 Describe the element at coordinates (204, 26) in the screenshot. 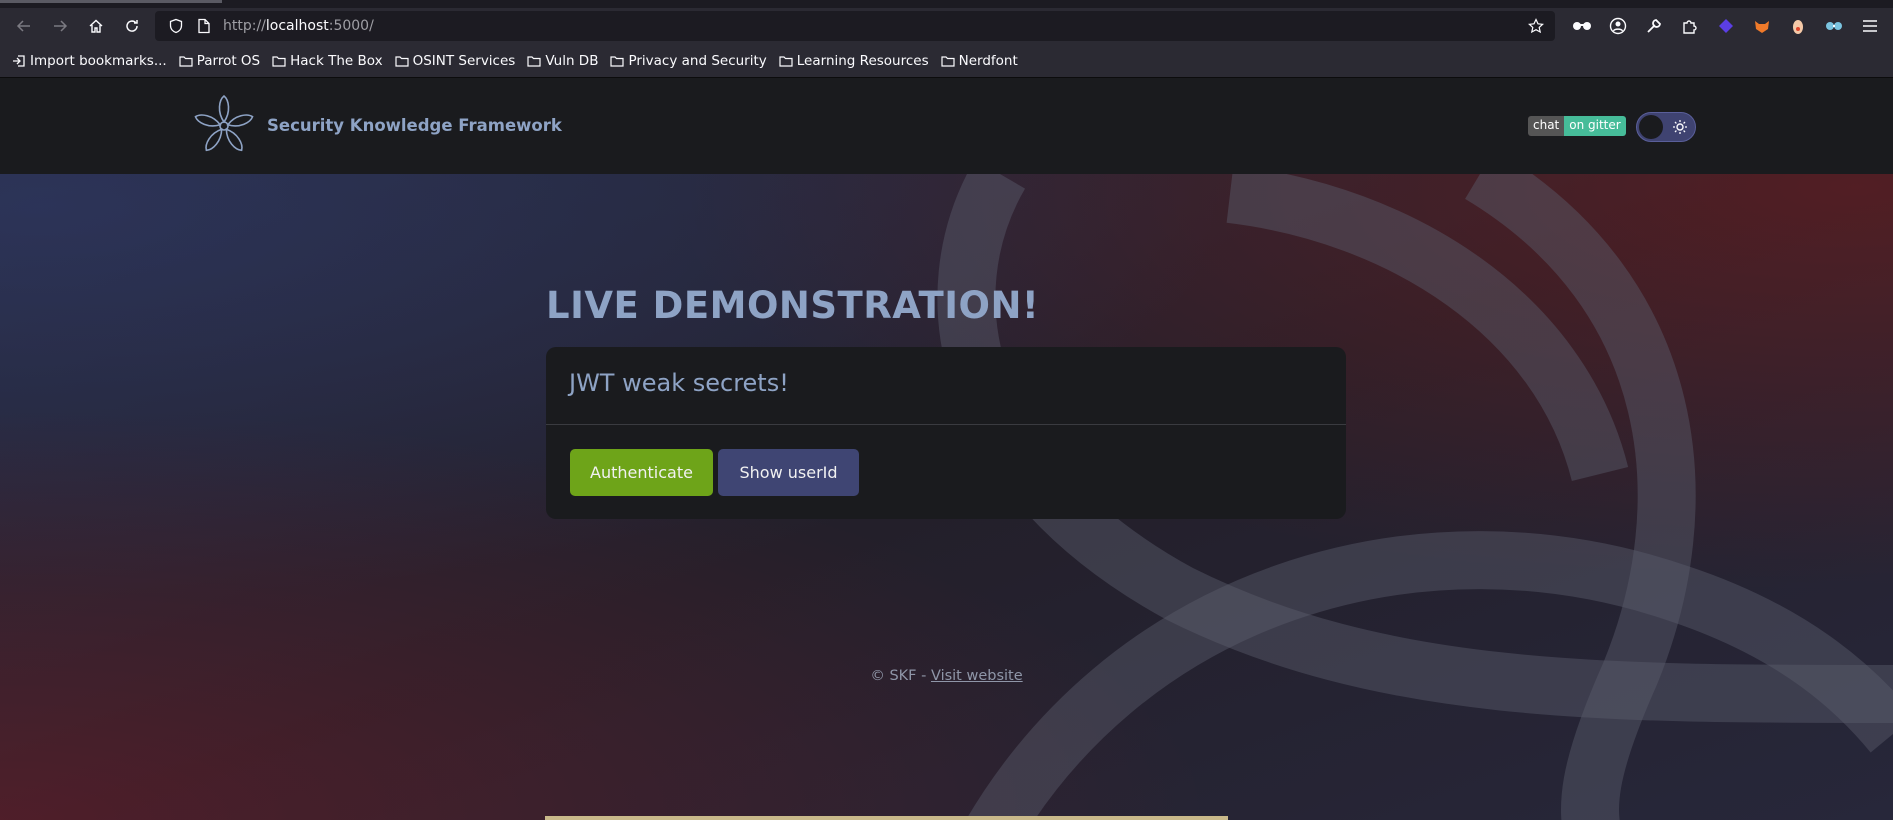

I see `page-info-icon` at that location.